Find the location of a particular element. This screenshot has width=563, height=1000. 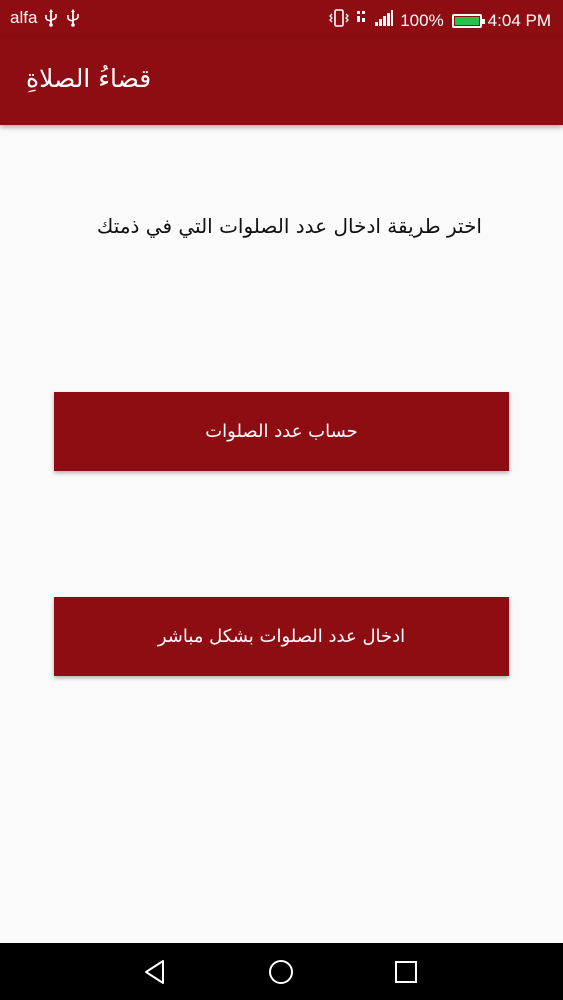

app-bar: قضاءُ الصلاةِ is located at coordinates (281, 81).